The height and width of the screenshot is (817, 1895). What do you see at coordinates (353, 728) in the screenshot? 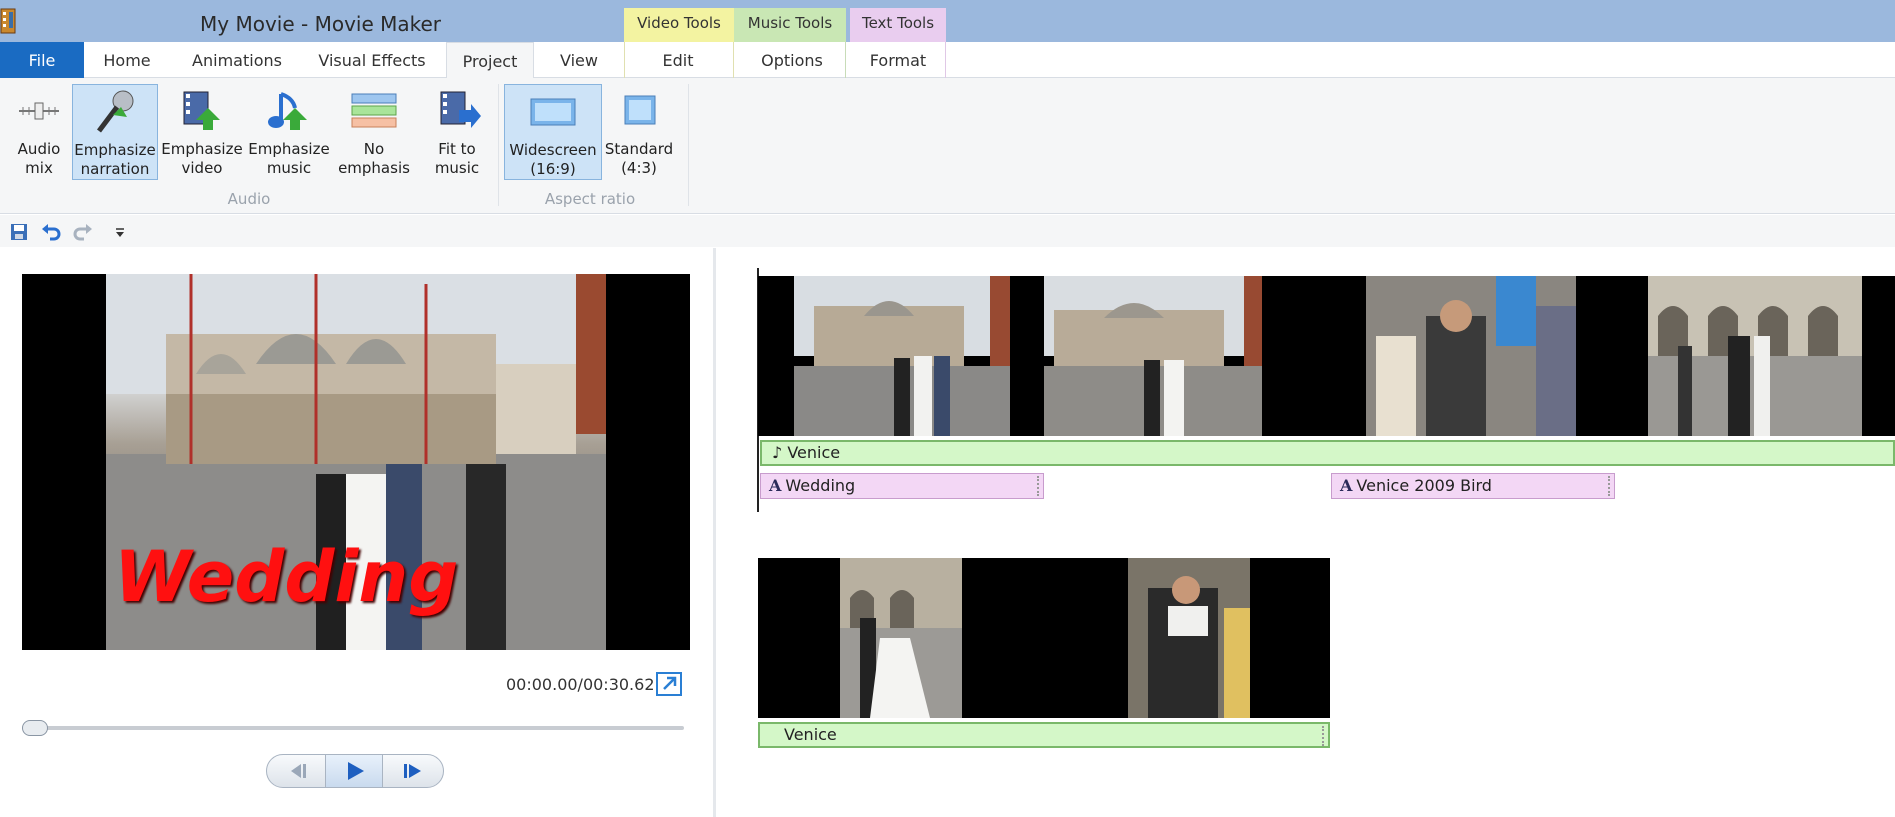
I see `seek-bar` at bounding box center [353, 728].